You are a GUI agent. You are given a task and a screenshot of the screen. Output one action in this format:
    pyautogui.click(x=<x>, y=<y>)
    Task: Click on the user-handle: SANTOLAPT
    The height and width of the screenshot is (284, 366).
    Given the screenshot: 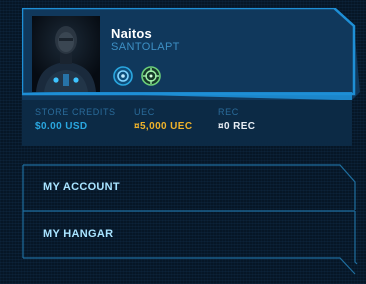 What is the action you would take?
    pyautogui.click(x=145, y=47)
    